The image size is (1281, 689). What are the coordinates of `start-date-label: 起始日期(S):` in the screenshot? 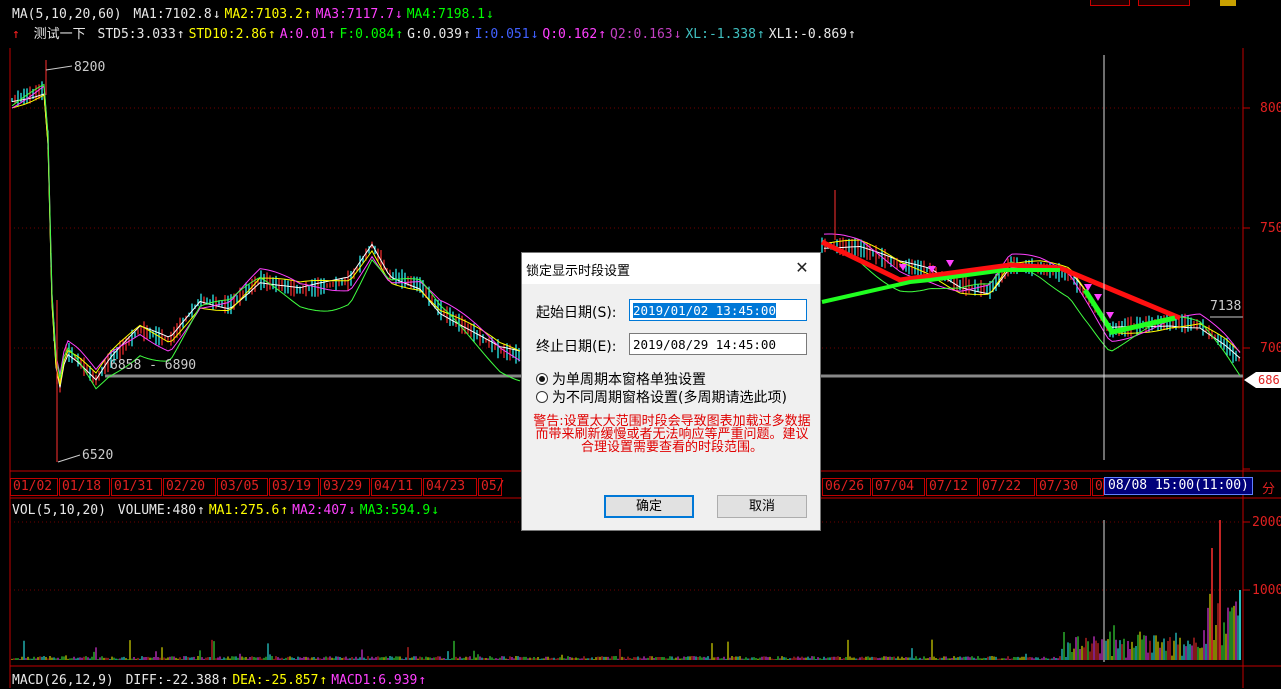 It's located at (576, 313).